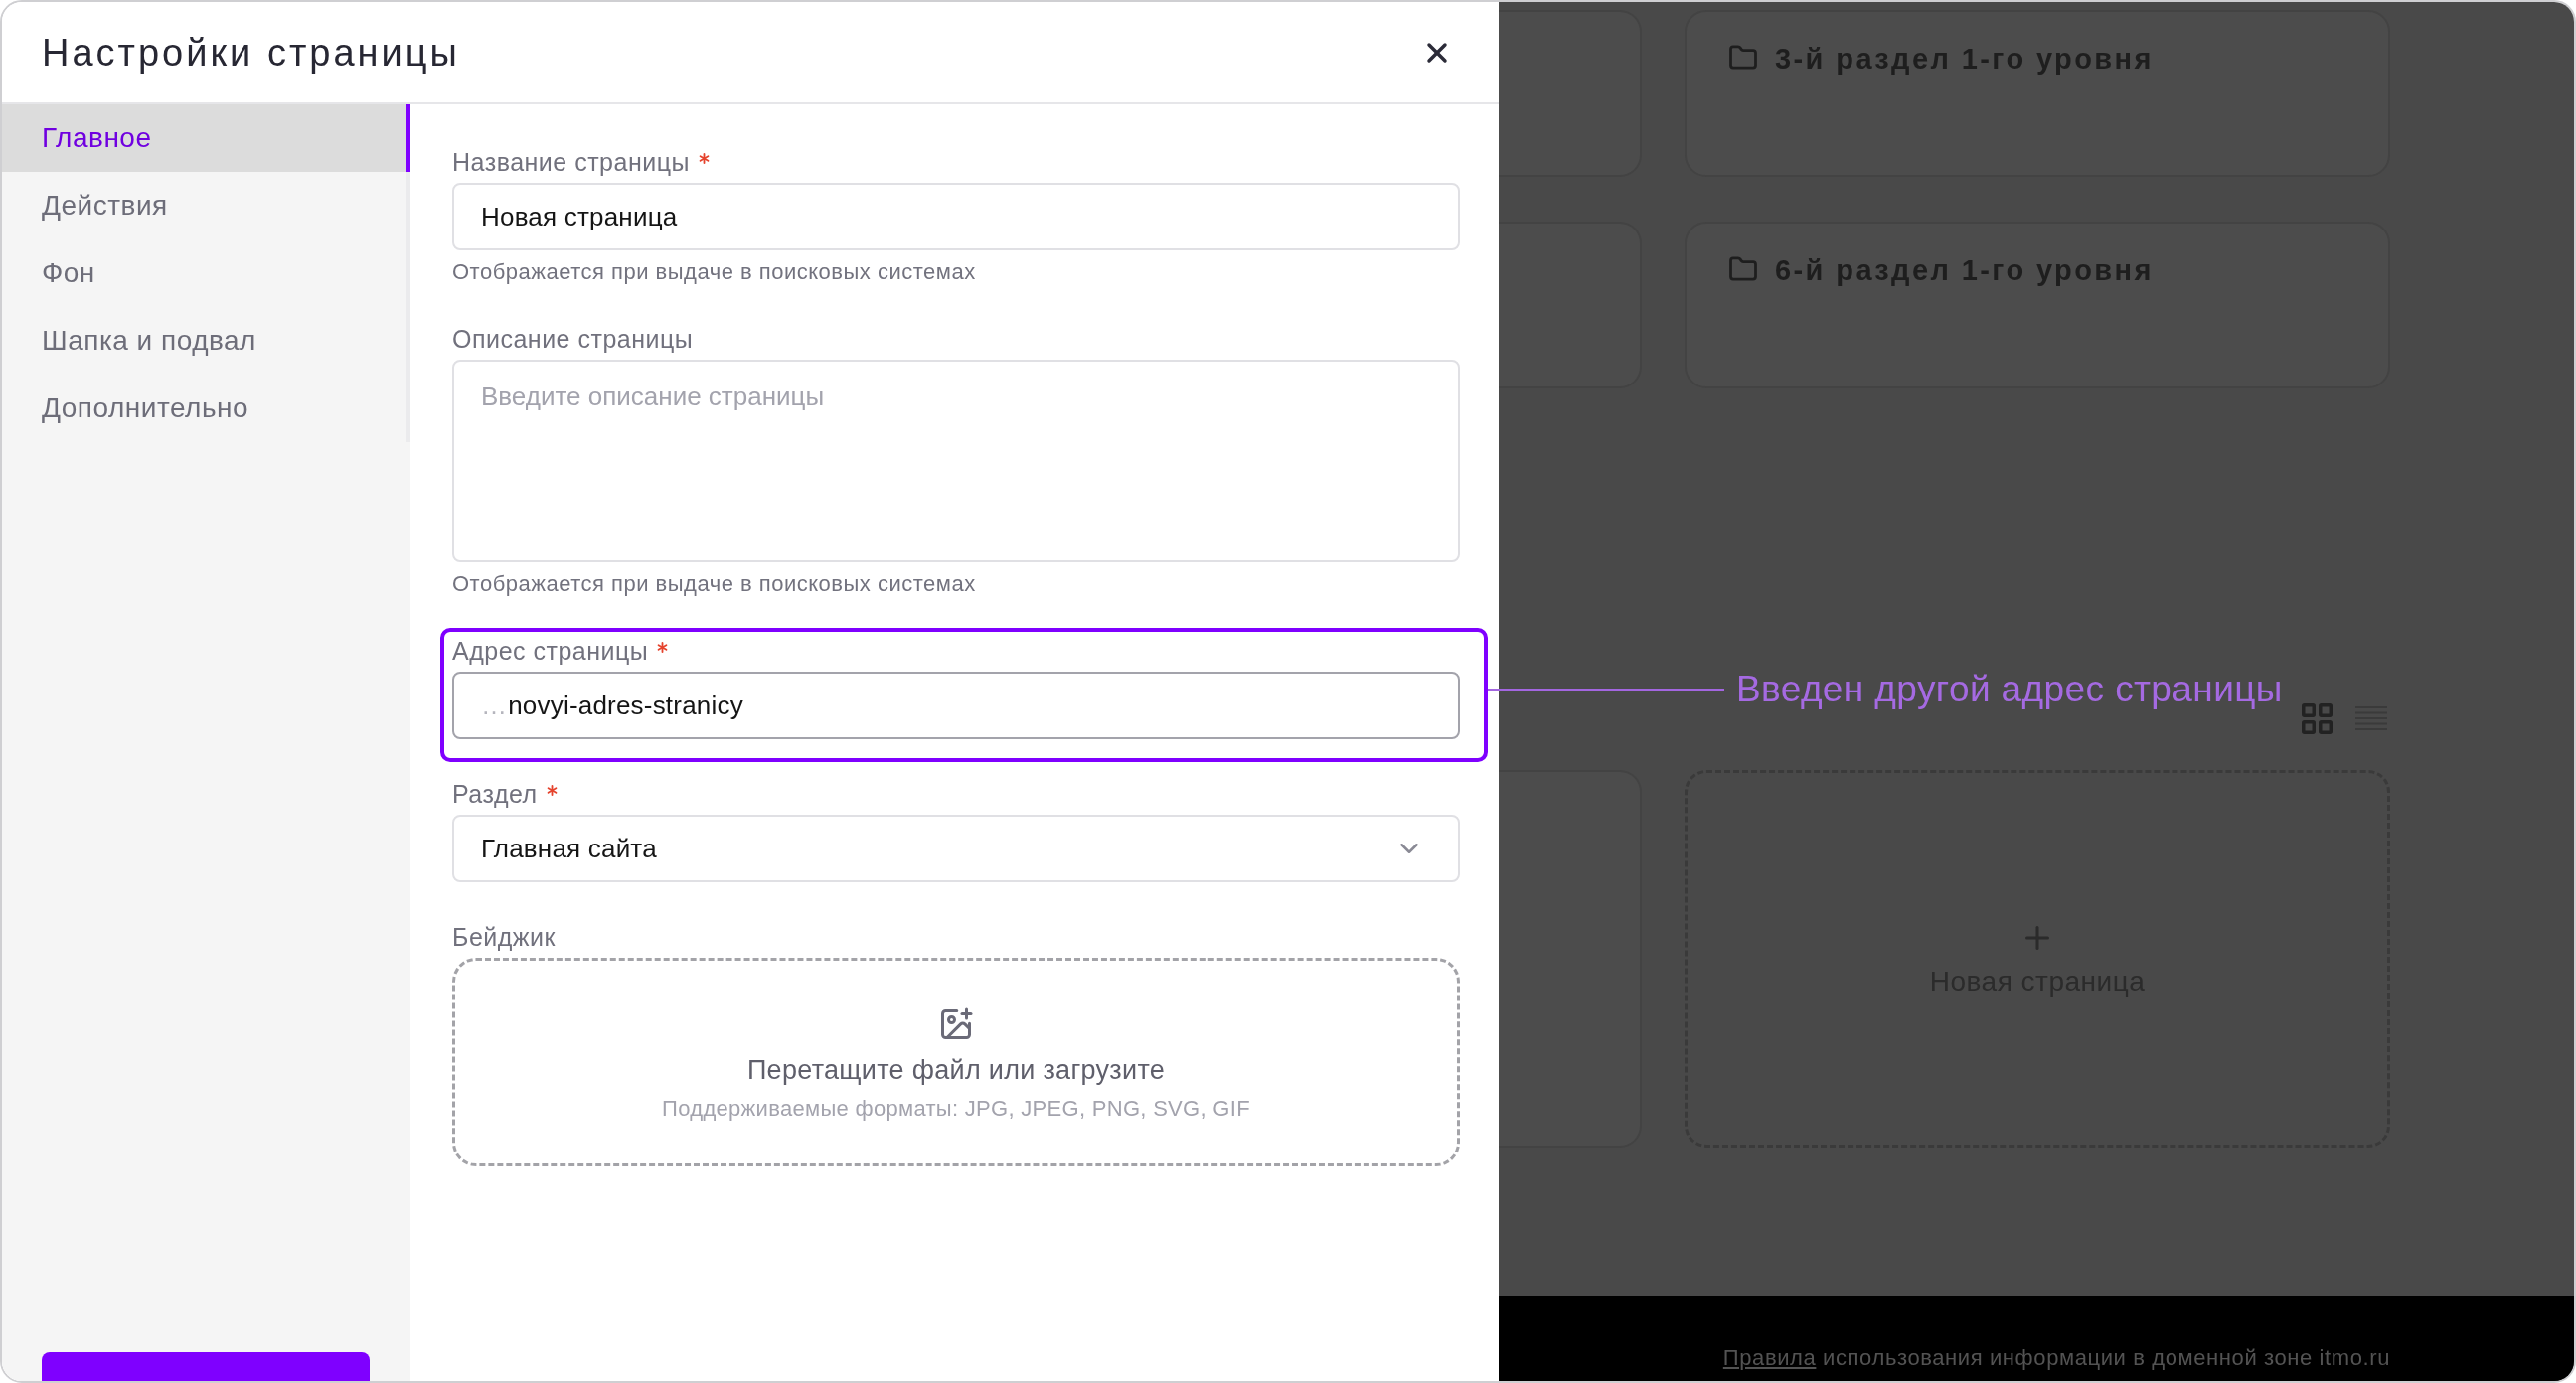 The height and width of the screenshot is (1383, 2576). I want to click on image-add-icon, so click(956, 1024).